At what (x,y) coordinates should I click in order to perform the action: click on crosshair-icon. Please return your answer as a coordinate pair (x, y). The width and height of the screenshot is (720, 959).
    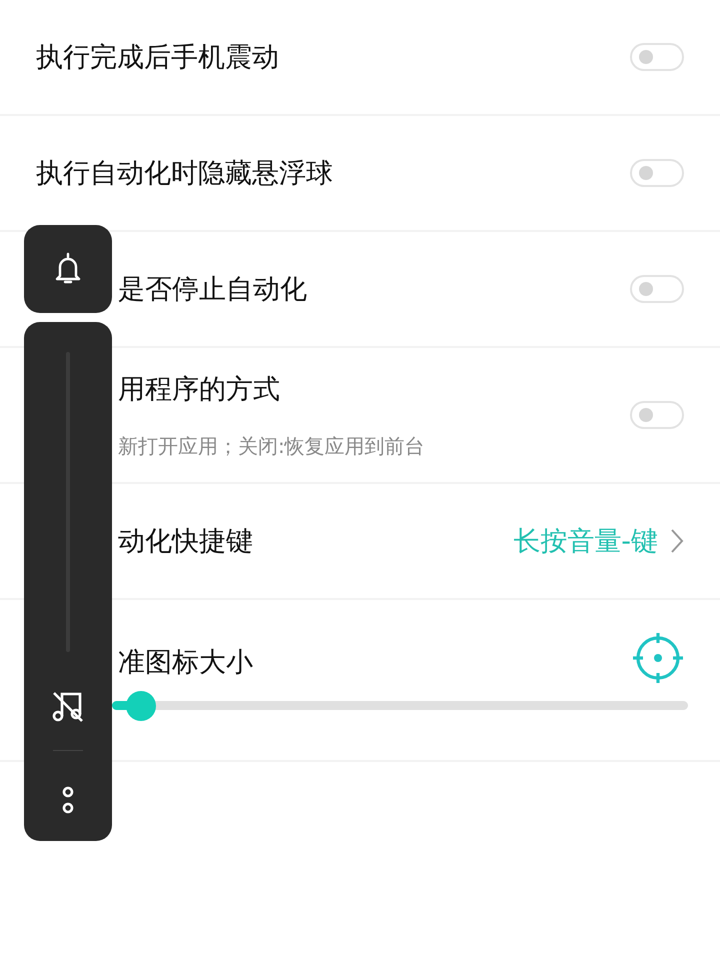
    Looking at the image, I should click on (658, 658).